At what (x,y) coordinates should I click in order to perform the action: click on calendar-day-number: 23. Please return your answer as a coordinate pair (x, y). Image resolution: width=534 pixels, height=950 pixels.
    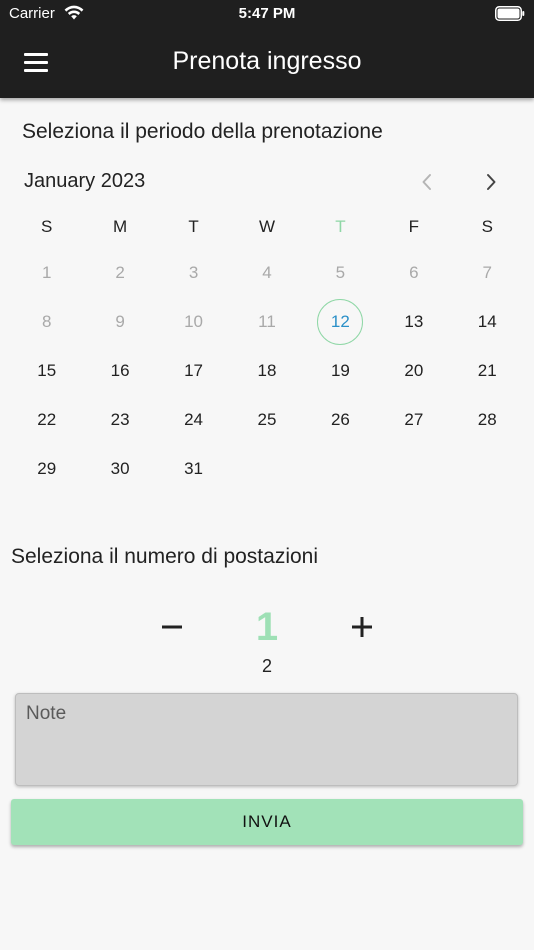
    Looking at the image, I should click on (120, 419).